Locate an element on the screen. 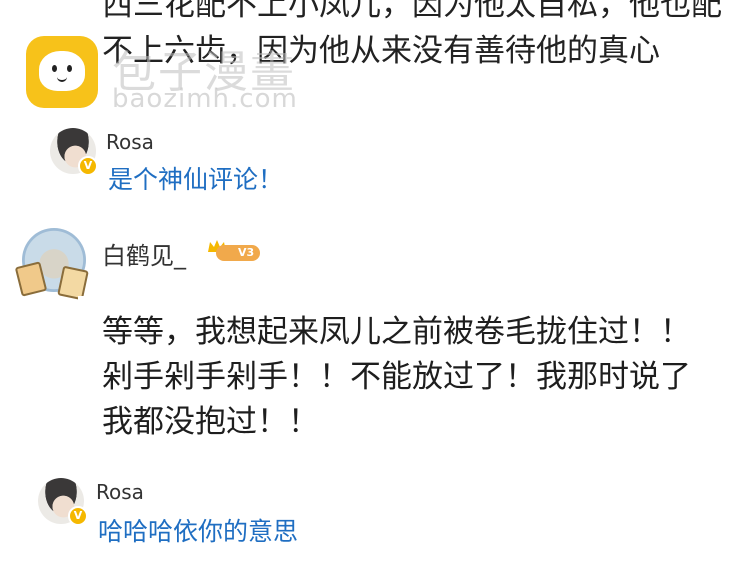  bun-icon is located at coordinates (62, 71).